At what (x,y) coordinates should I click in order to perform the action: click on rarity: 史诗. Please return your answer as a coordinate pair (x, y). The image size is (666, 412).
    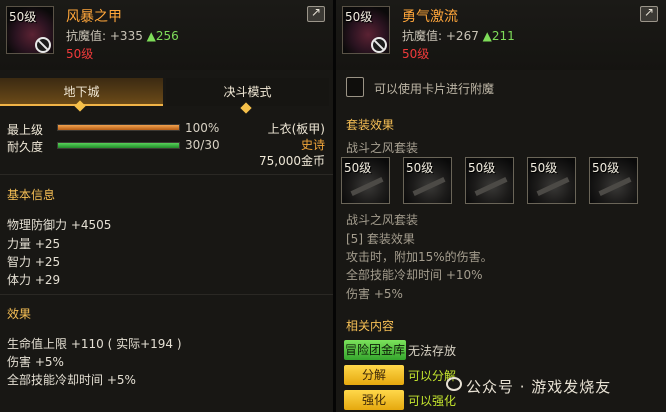
    Looking at the image, I should click on (312, 145).